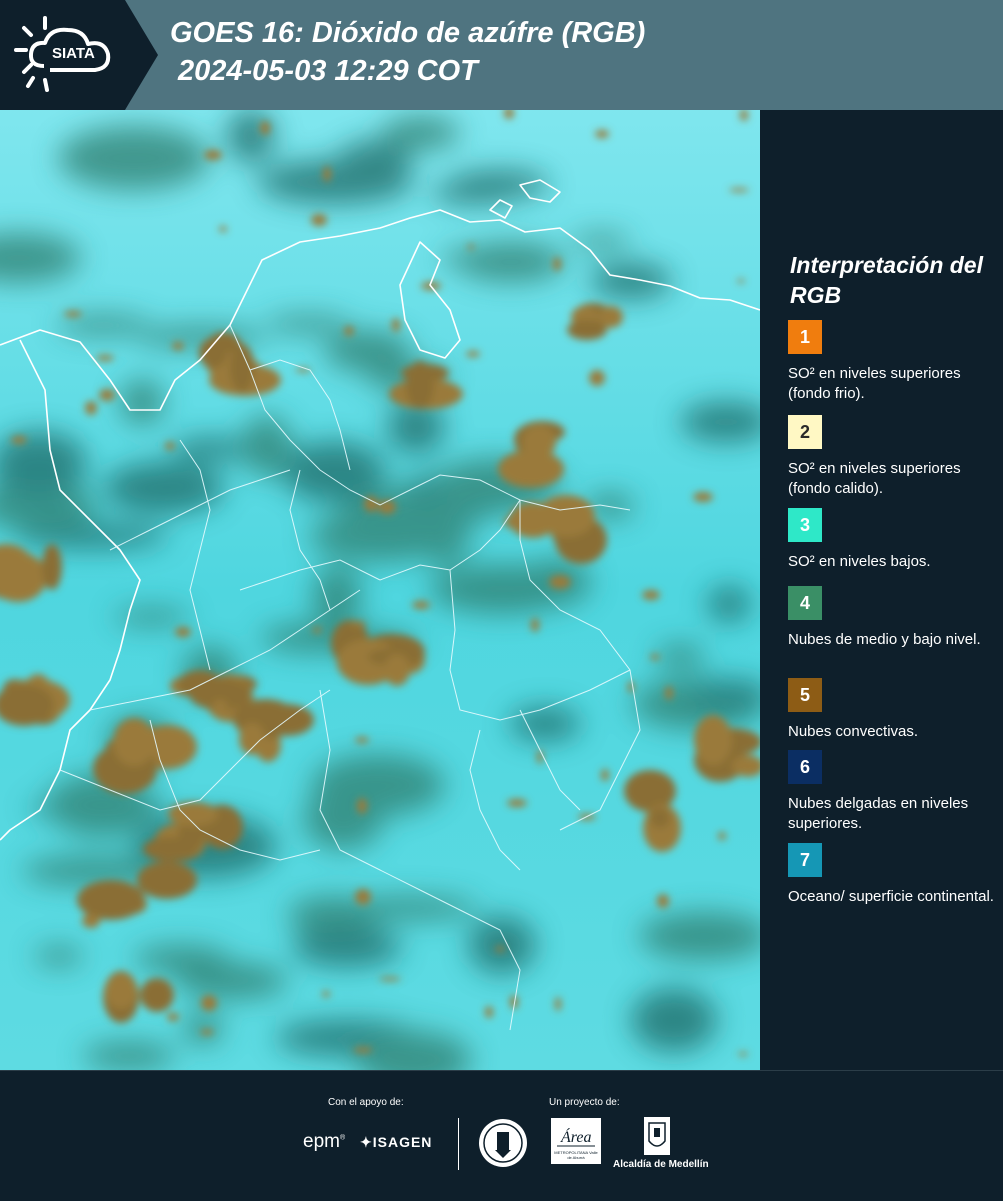  What do you see at coordinates (366, 1142) in the screenshot?
I see `isagen-mark-icon: ✦` at bounding box center [366, 1142].